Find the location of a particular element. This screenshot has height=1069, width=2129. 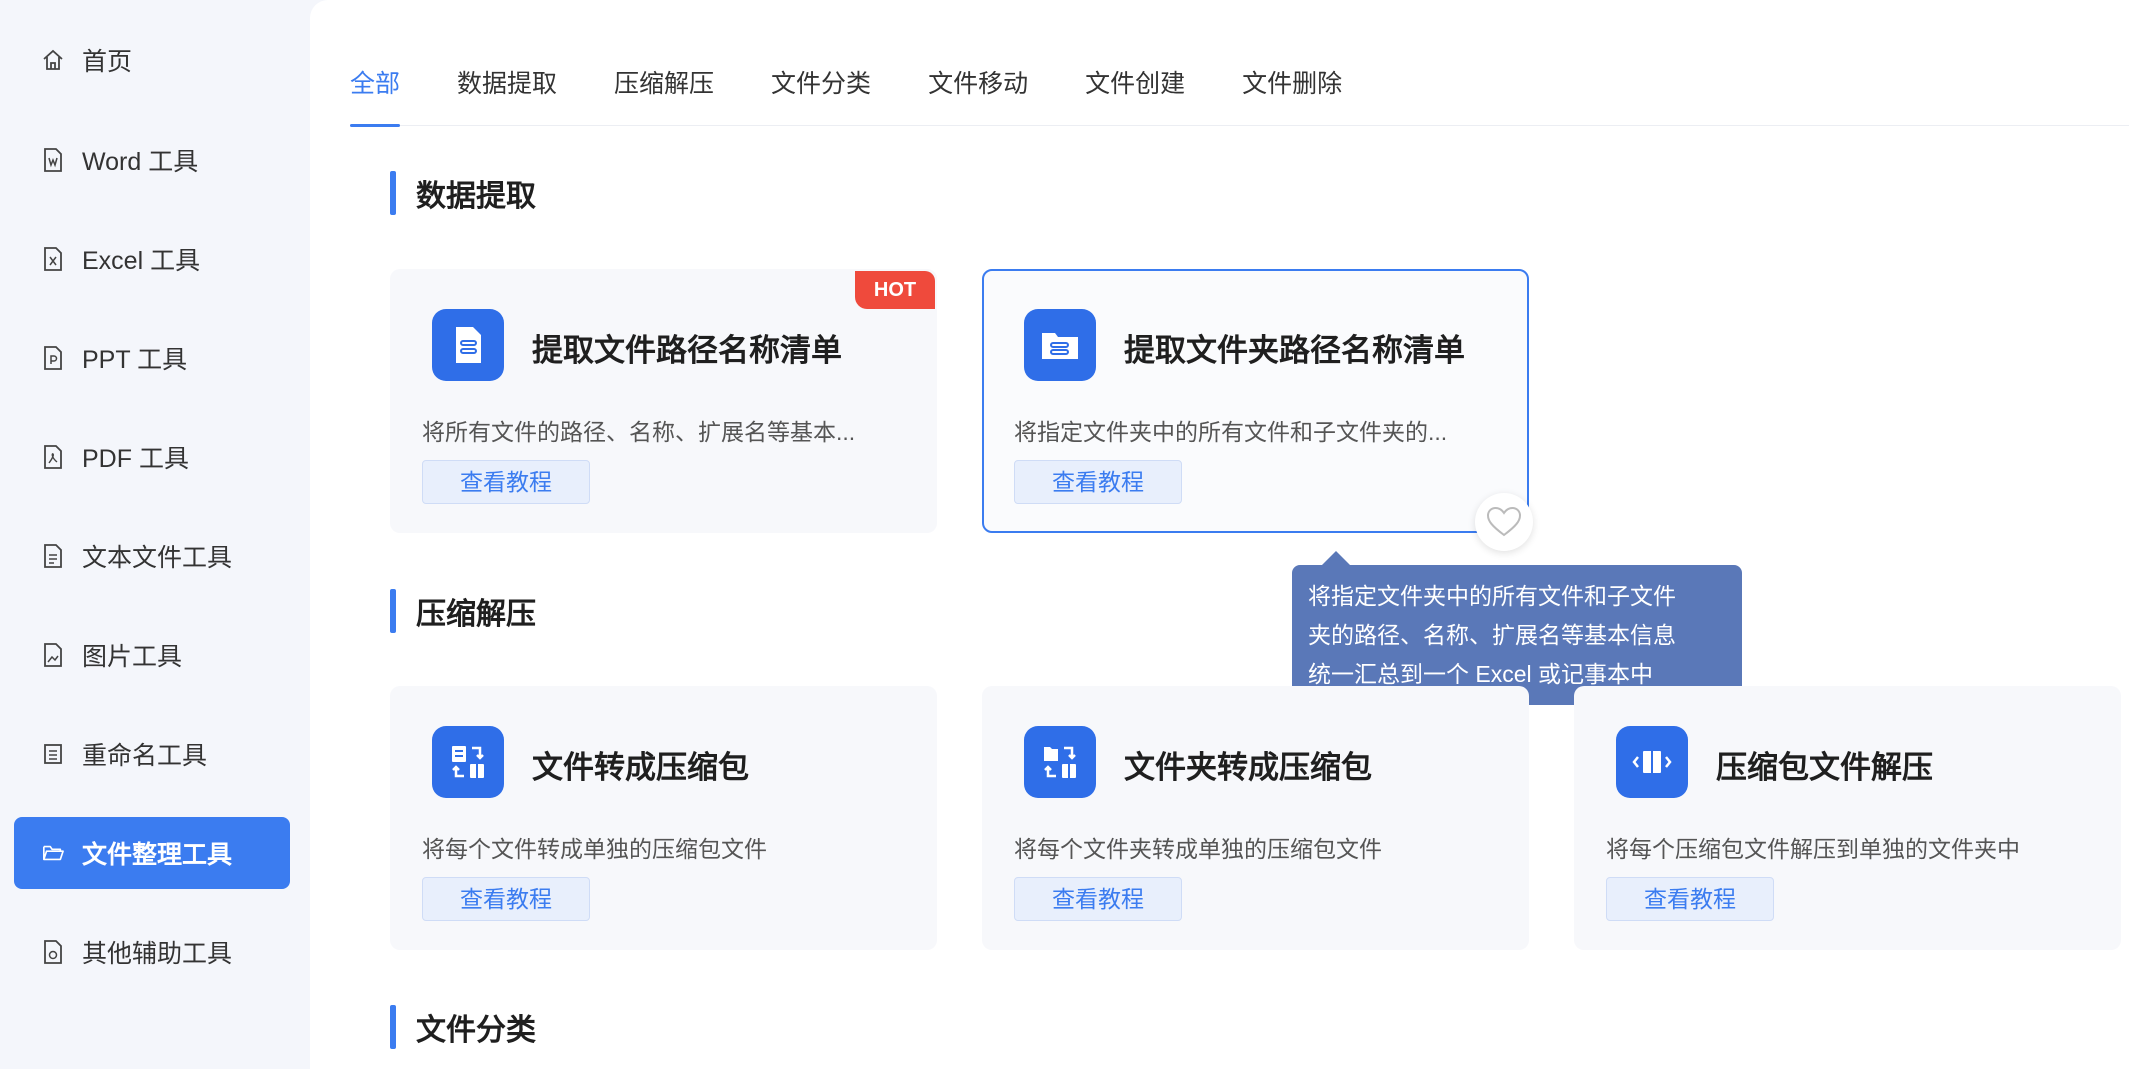

tab-compress: 压缩解压 is located at coordinates (664, 93).